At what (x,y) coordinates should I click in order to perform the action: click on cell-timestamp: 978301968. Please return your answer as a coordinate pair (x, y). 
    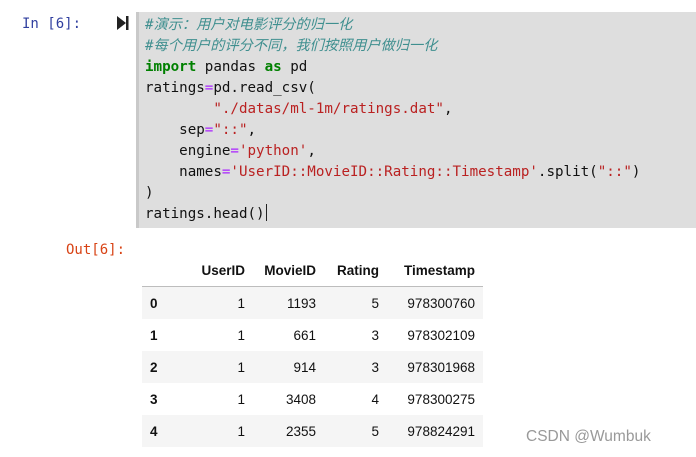
    Looking at the image, I should click on (441, 367).